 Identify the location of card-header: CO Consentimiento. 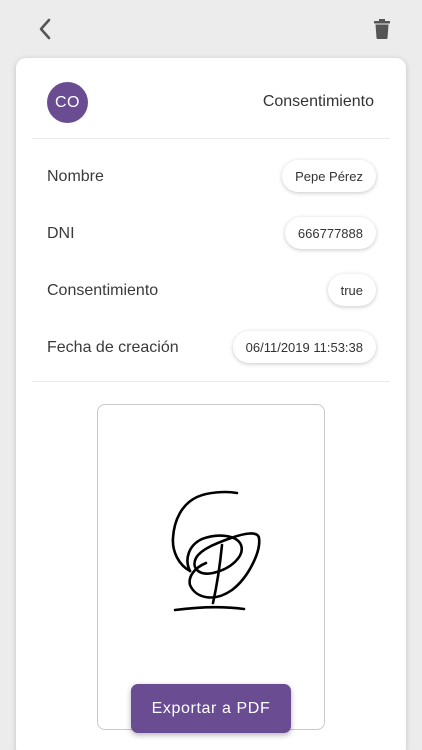
(211, 98).